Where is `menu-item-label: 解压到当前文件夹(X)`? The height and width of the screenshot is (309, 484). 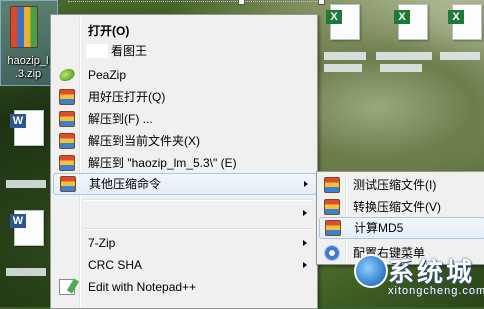 menu-item-label: 解压到当前文件夹(X) is located at coordinates (144, 141).